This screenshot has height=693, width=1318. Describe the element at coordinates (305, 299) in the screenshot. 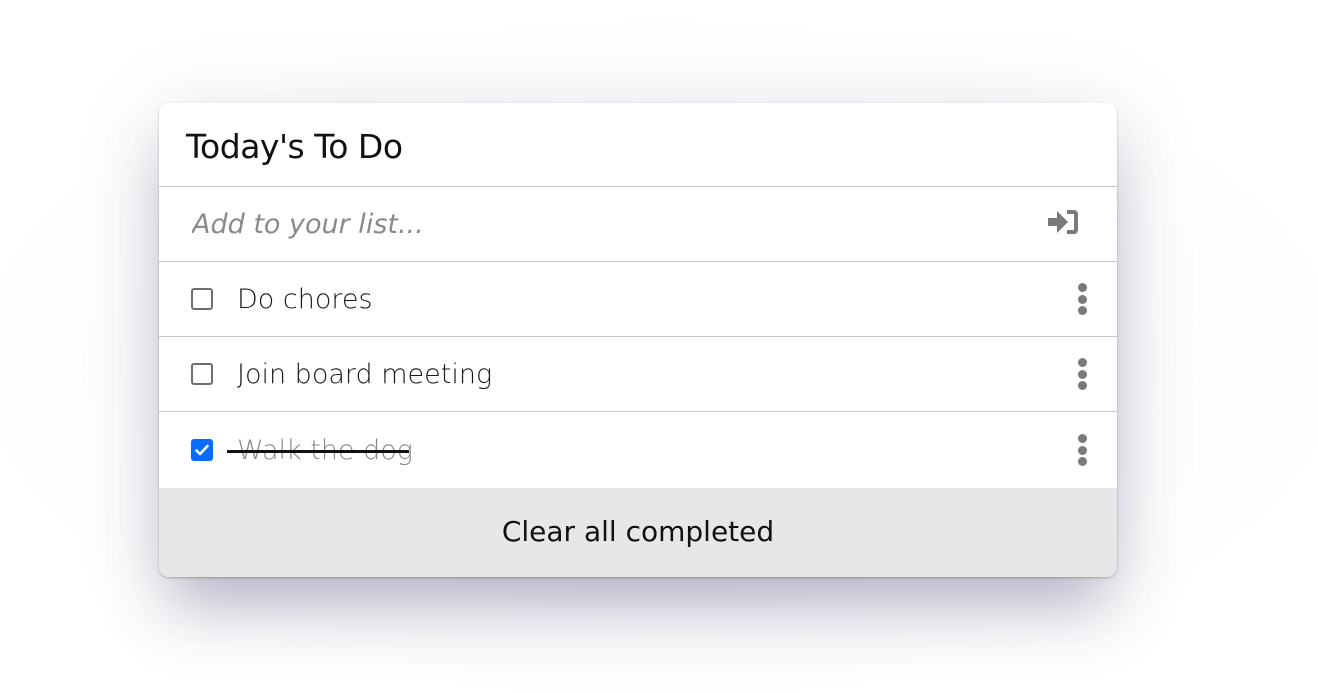

I see `todo-item-label: Do chores` at that location.